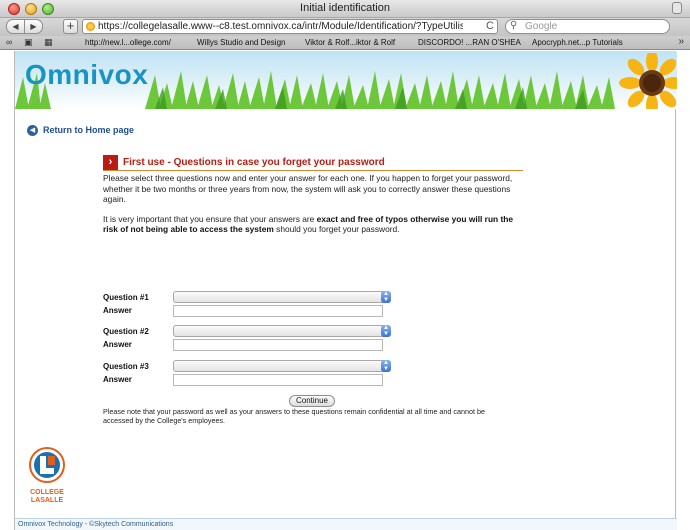  I want to click on answer-3-label: Answer, so click(117, 379).